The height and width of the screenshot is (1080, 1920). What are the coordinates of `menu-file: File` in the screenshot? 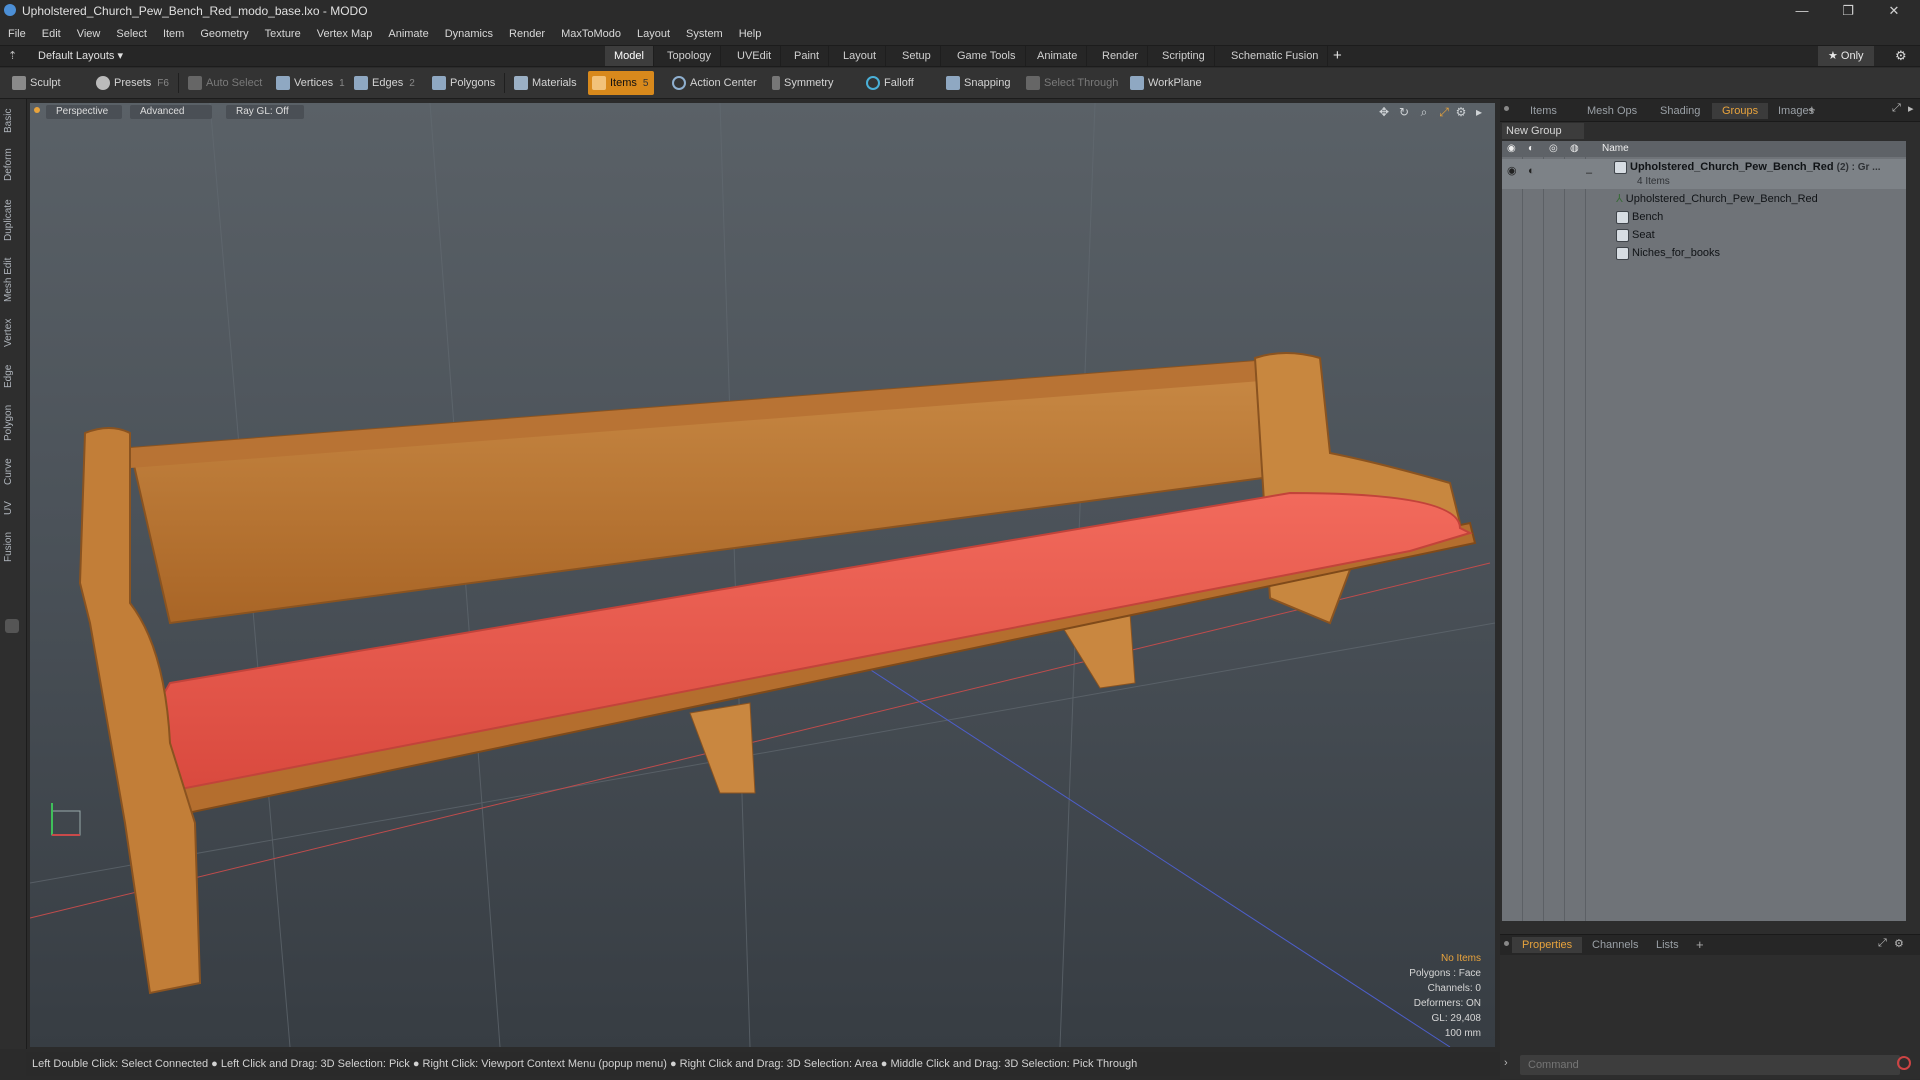 It's located at (17, 34).